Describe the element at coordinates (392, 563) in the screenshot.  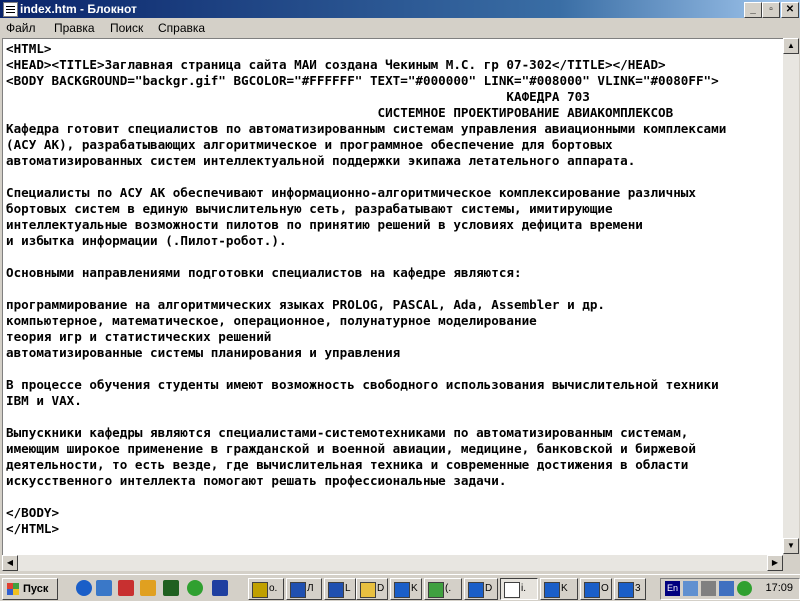
I see `horizontal-scrollbar: ◀ ▶` at that location.